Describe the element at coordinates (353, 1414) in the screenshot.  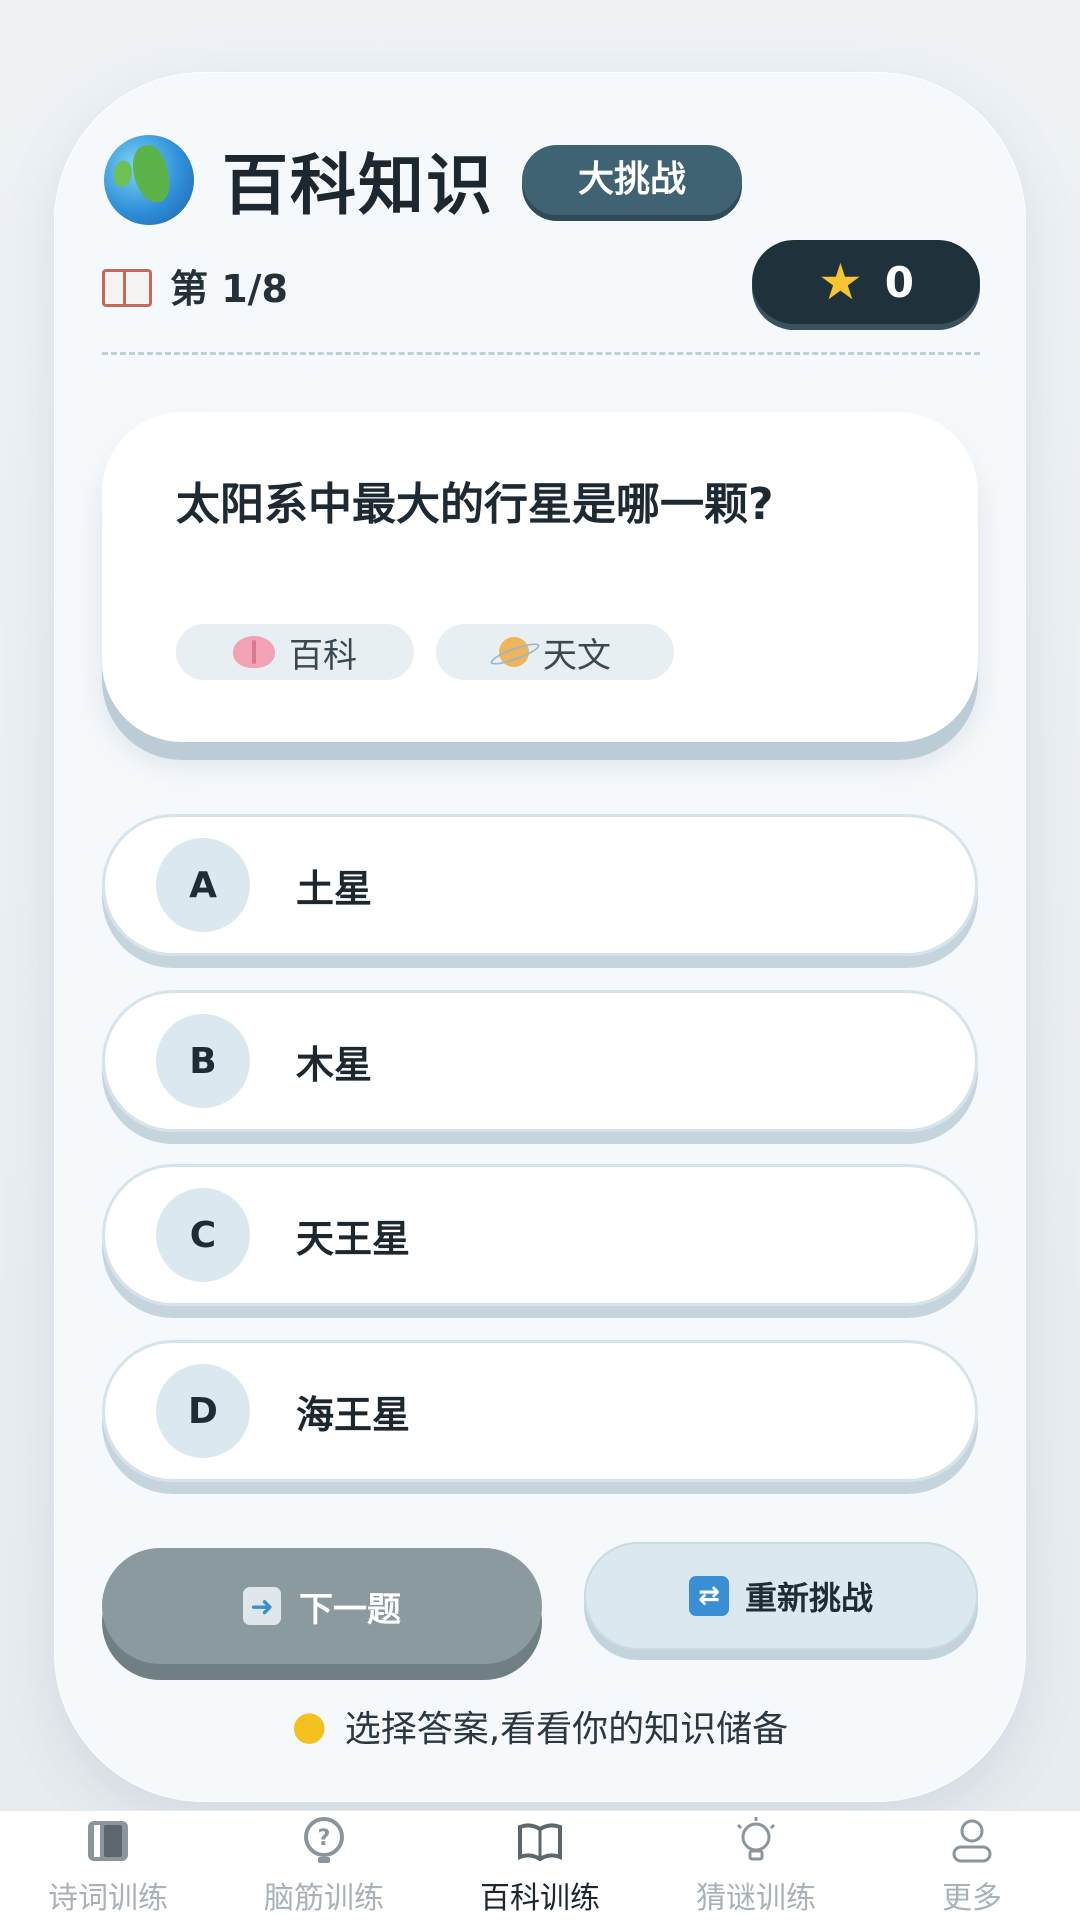
I see `option-text: 海王星` at that location.